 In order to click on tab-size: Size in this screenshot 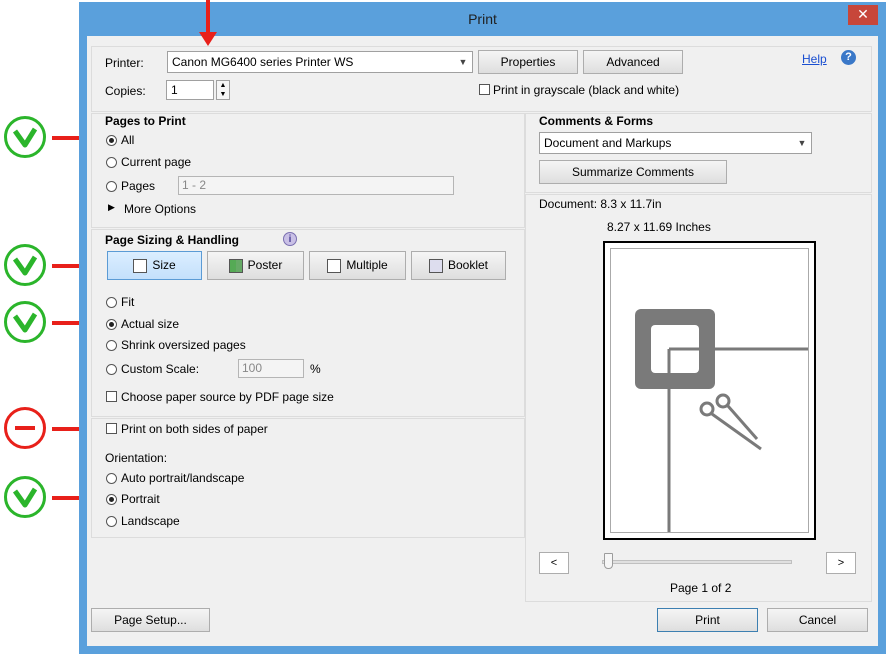, I will do `click(154, 265)`.